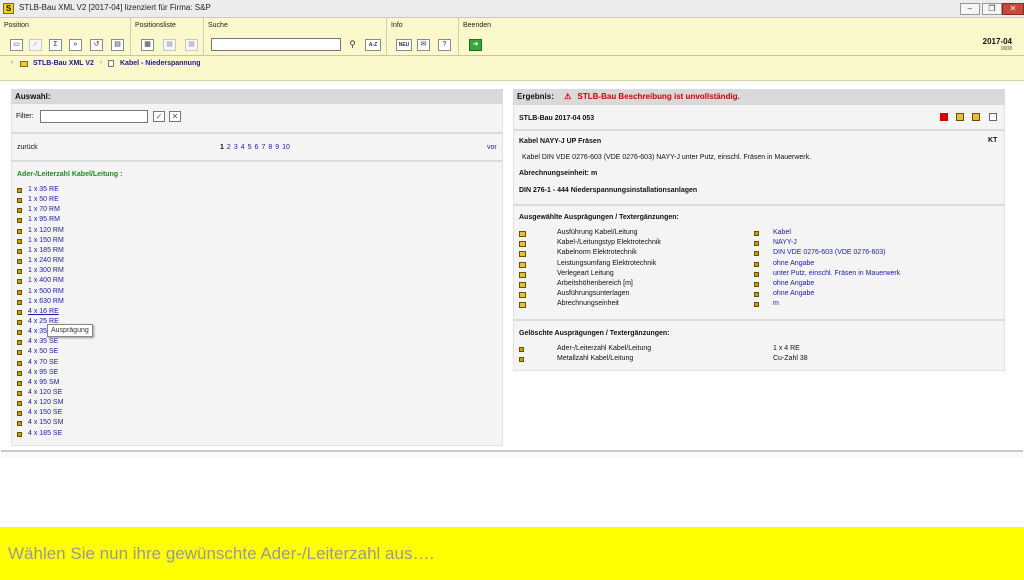  I want to click on page-link: 6, so click(257, 147).